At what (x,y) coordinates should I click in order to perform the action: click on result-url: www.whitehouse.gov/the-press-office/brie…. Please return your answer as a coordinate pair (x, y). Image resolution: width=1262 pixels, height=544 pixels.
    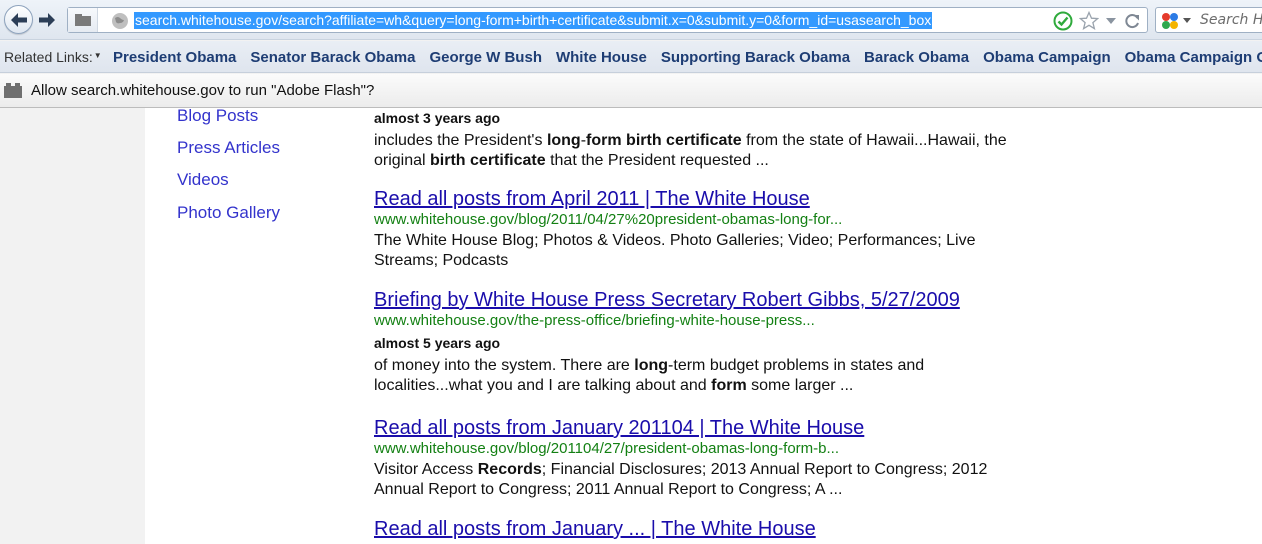
    Looking at the image, I should click on (699, 321).